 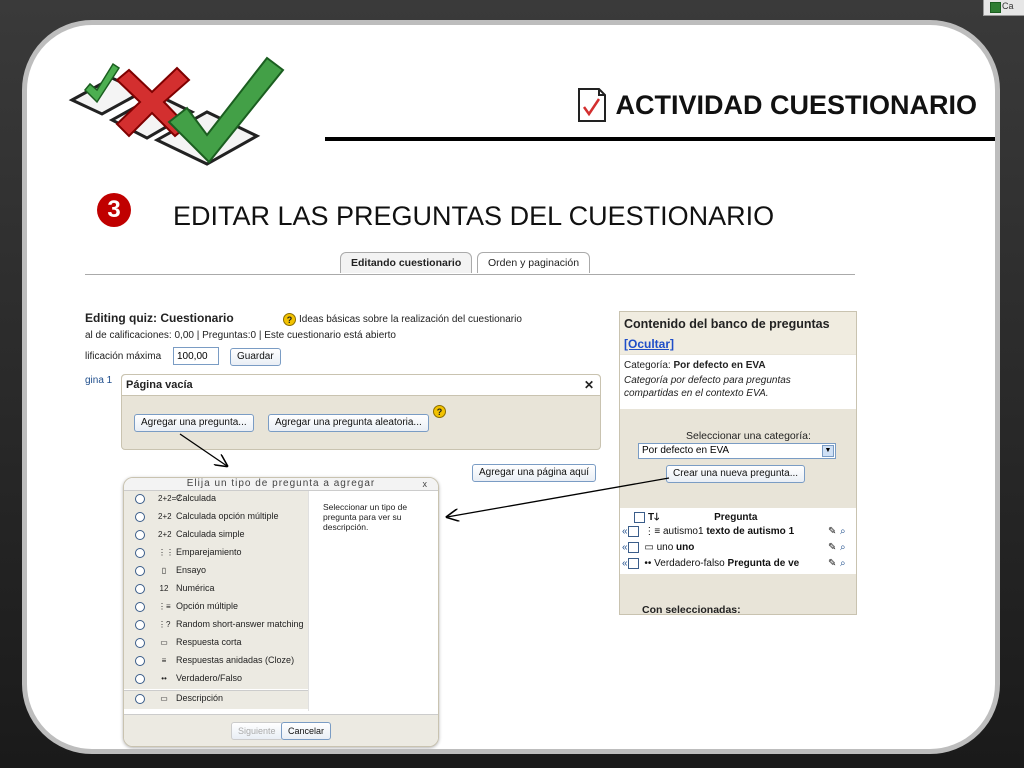 What do you see at coordinates (534, 473) in the screenshot?
I see `add-page-here-button: Agregar una página aquí` at bounding box center [534, 473].